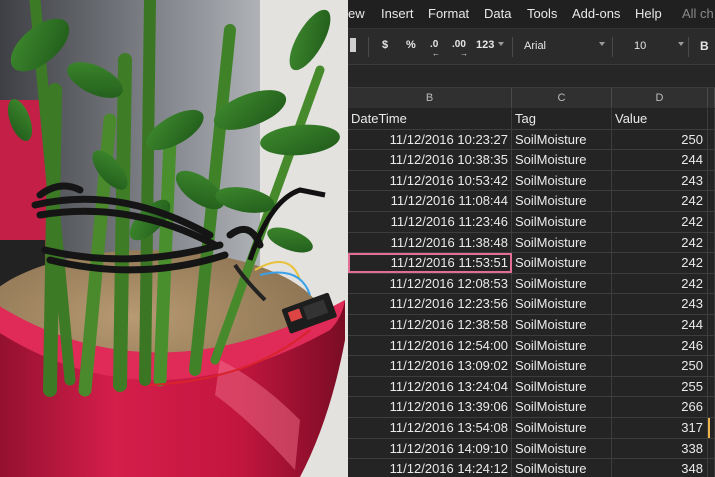 The height and width of the screenshot is (477, 715). What do you see at coordinates (385, 45) in the screenshot?
I see `currency-format-button: $` at bounding box center [385, 45].